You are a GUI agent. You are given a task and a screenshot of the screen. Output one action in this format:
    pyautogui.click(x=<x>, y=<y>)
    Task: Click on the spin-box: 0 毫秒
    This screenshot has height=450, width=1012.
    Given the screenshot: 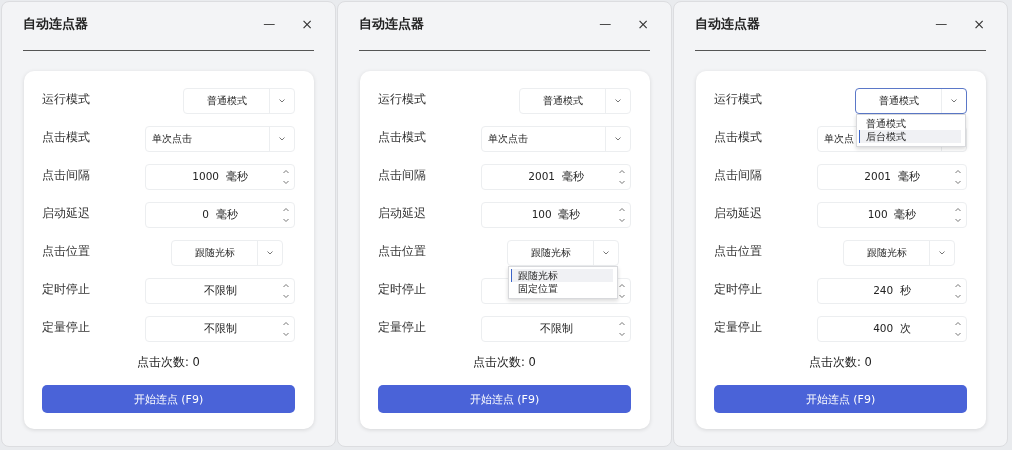 What is the action you would take?
    pyautogui.click(x=220, y=215)
    